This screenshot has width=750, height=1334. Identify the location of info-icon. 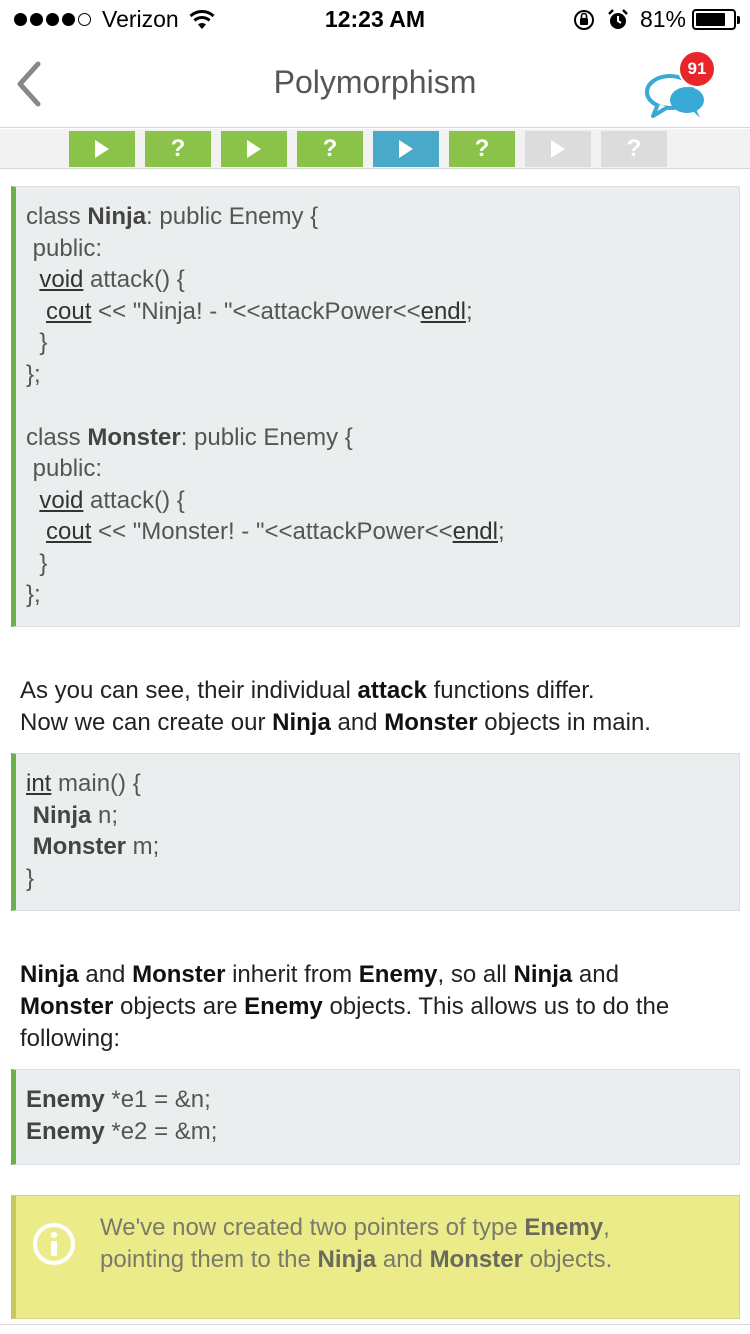
(54, 1244).